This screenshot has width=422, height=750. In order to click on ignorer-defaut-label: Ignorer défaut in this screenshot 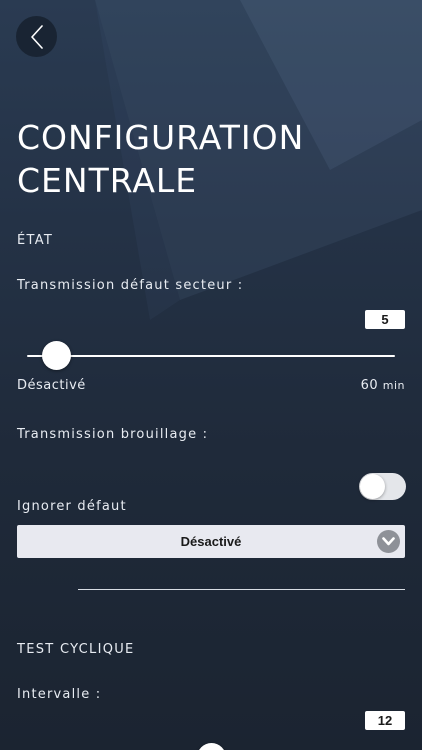, I will do `click(72, 506)`.